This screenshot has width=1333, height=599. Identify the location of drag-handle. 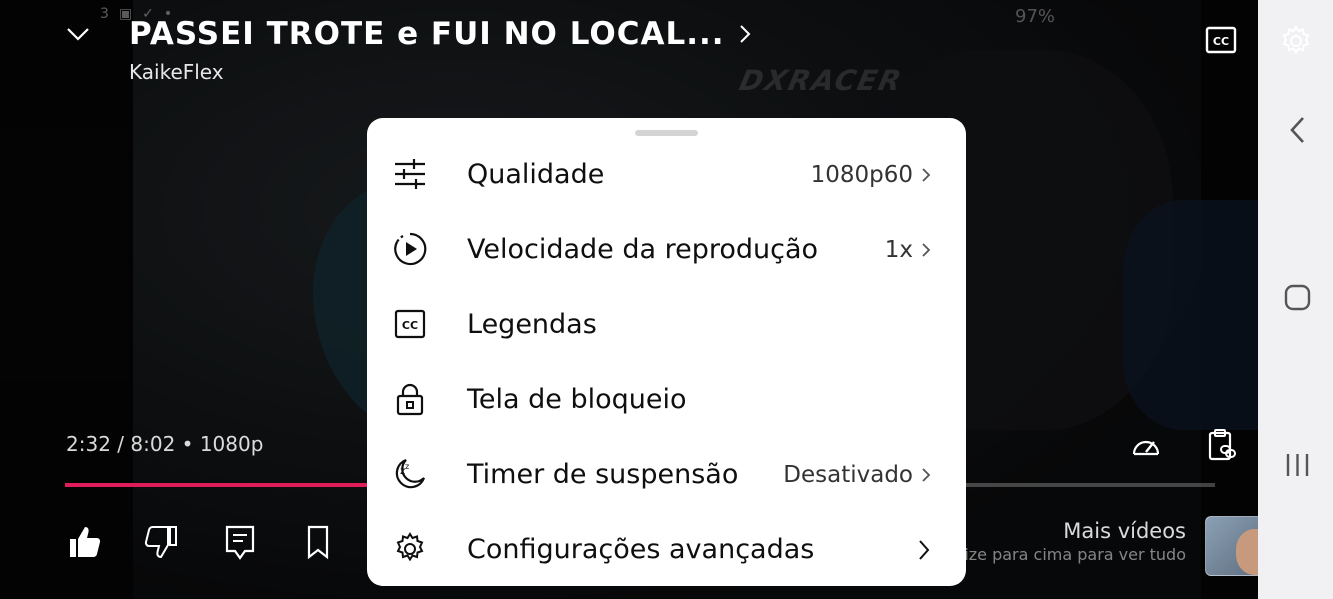
(666, 133).